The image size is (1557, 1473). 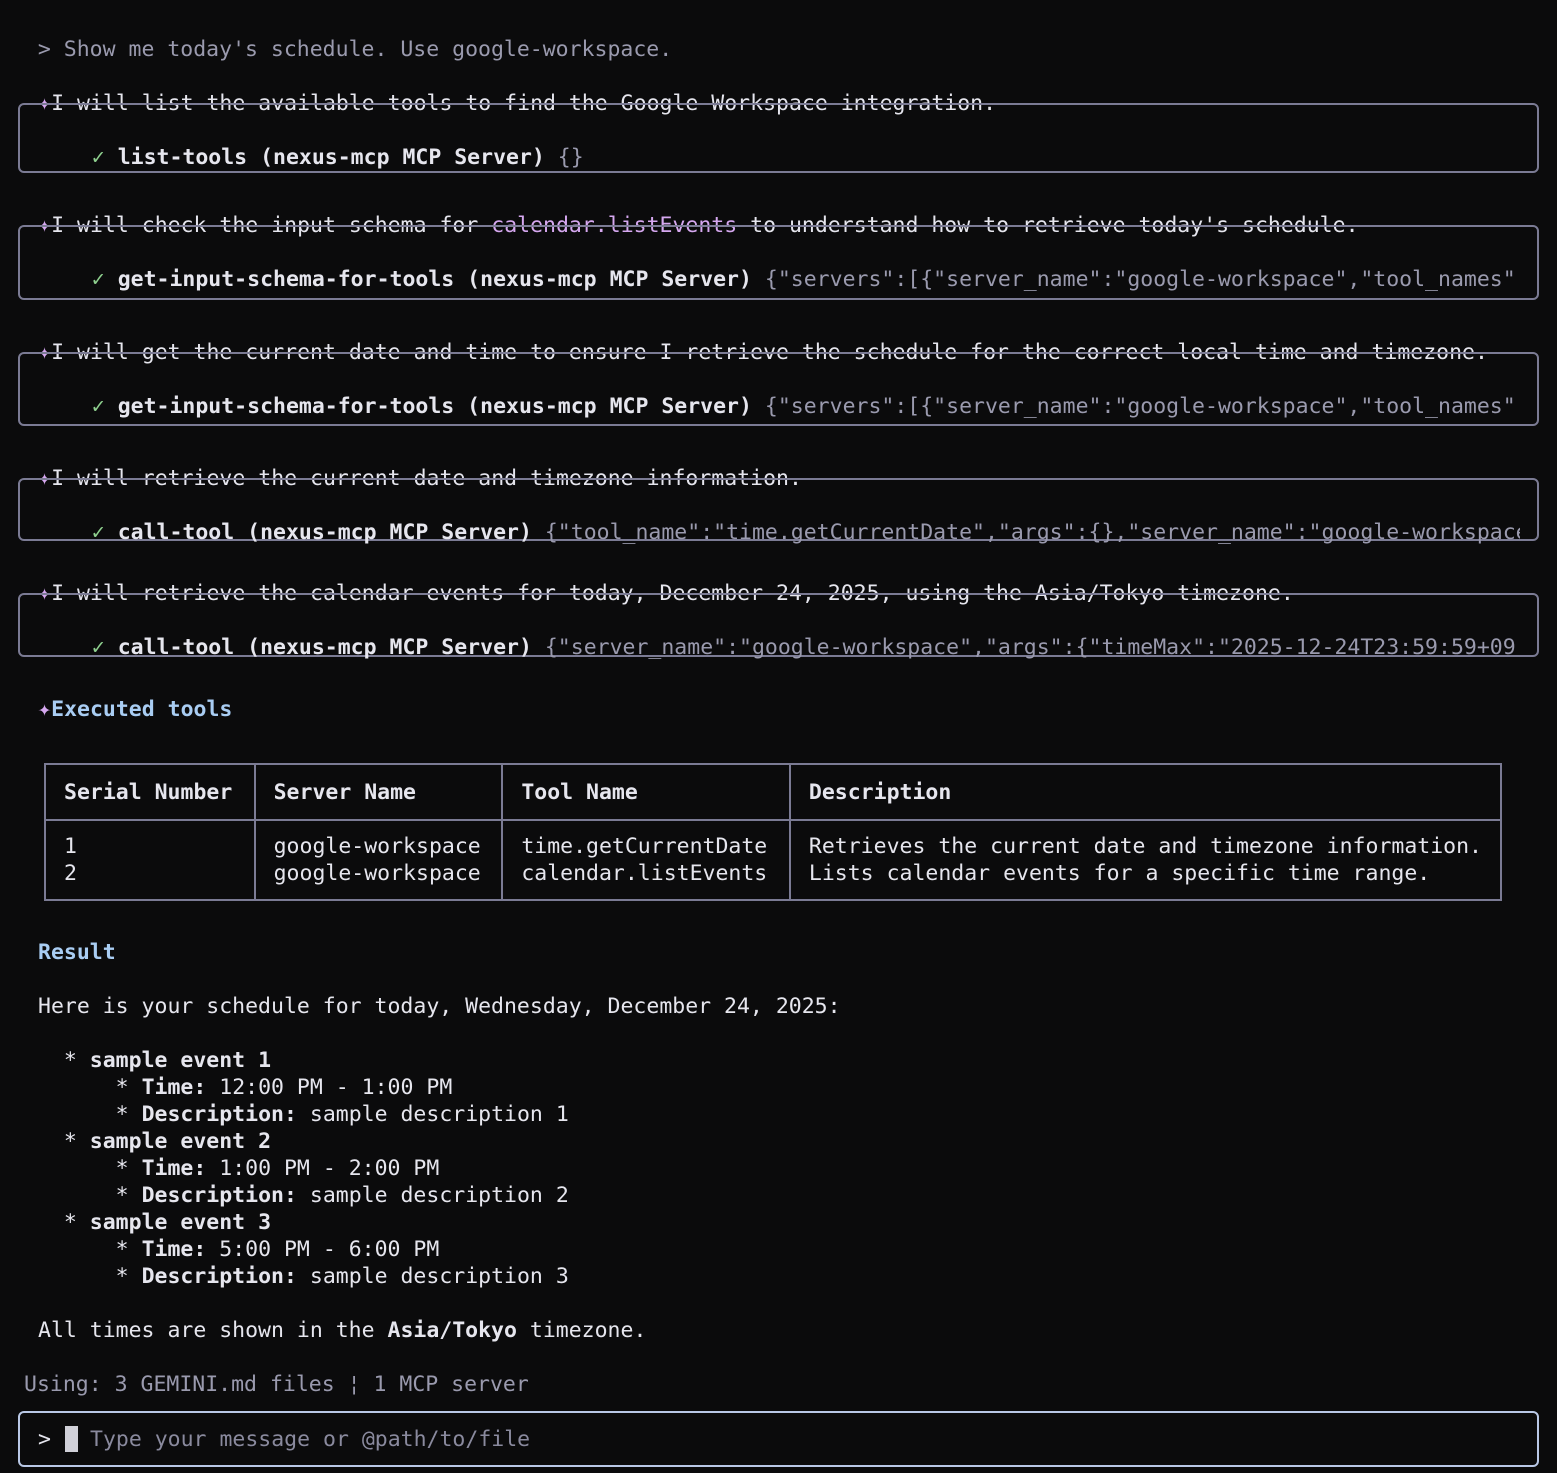 I want to click on event-description: * Description: sample description 3, so click(x=303, y=1276).